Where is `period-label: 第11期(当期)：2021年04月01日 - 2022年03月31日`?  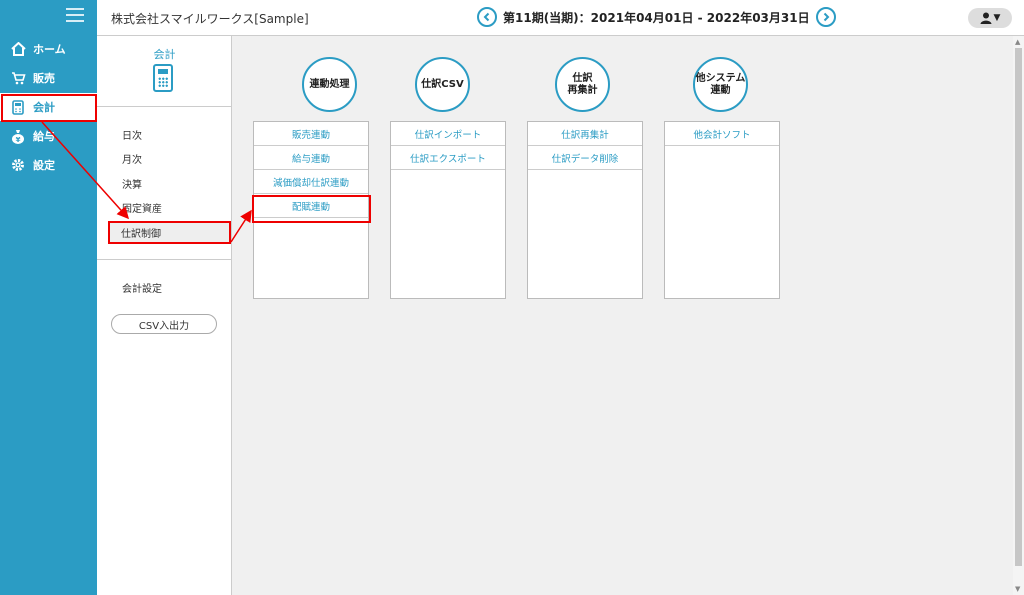
period-label: 第11期(当期)：2021年04月01日 - 2022年03月31日 is located at coordinates (656, 17).